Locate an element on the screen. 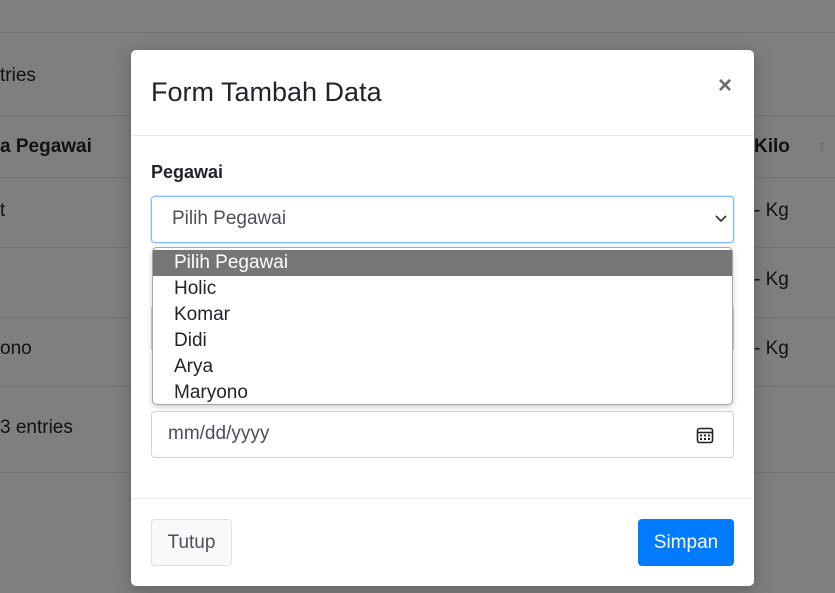  date-placeholder: mm/dd/yyyy is located at coordinates (219, 433).